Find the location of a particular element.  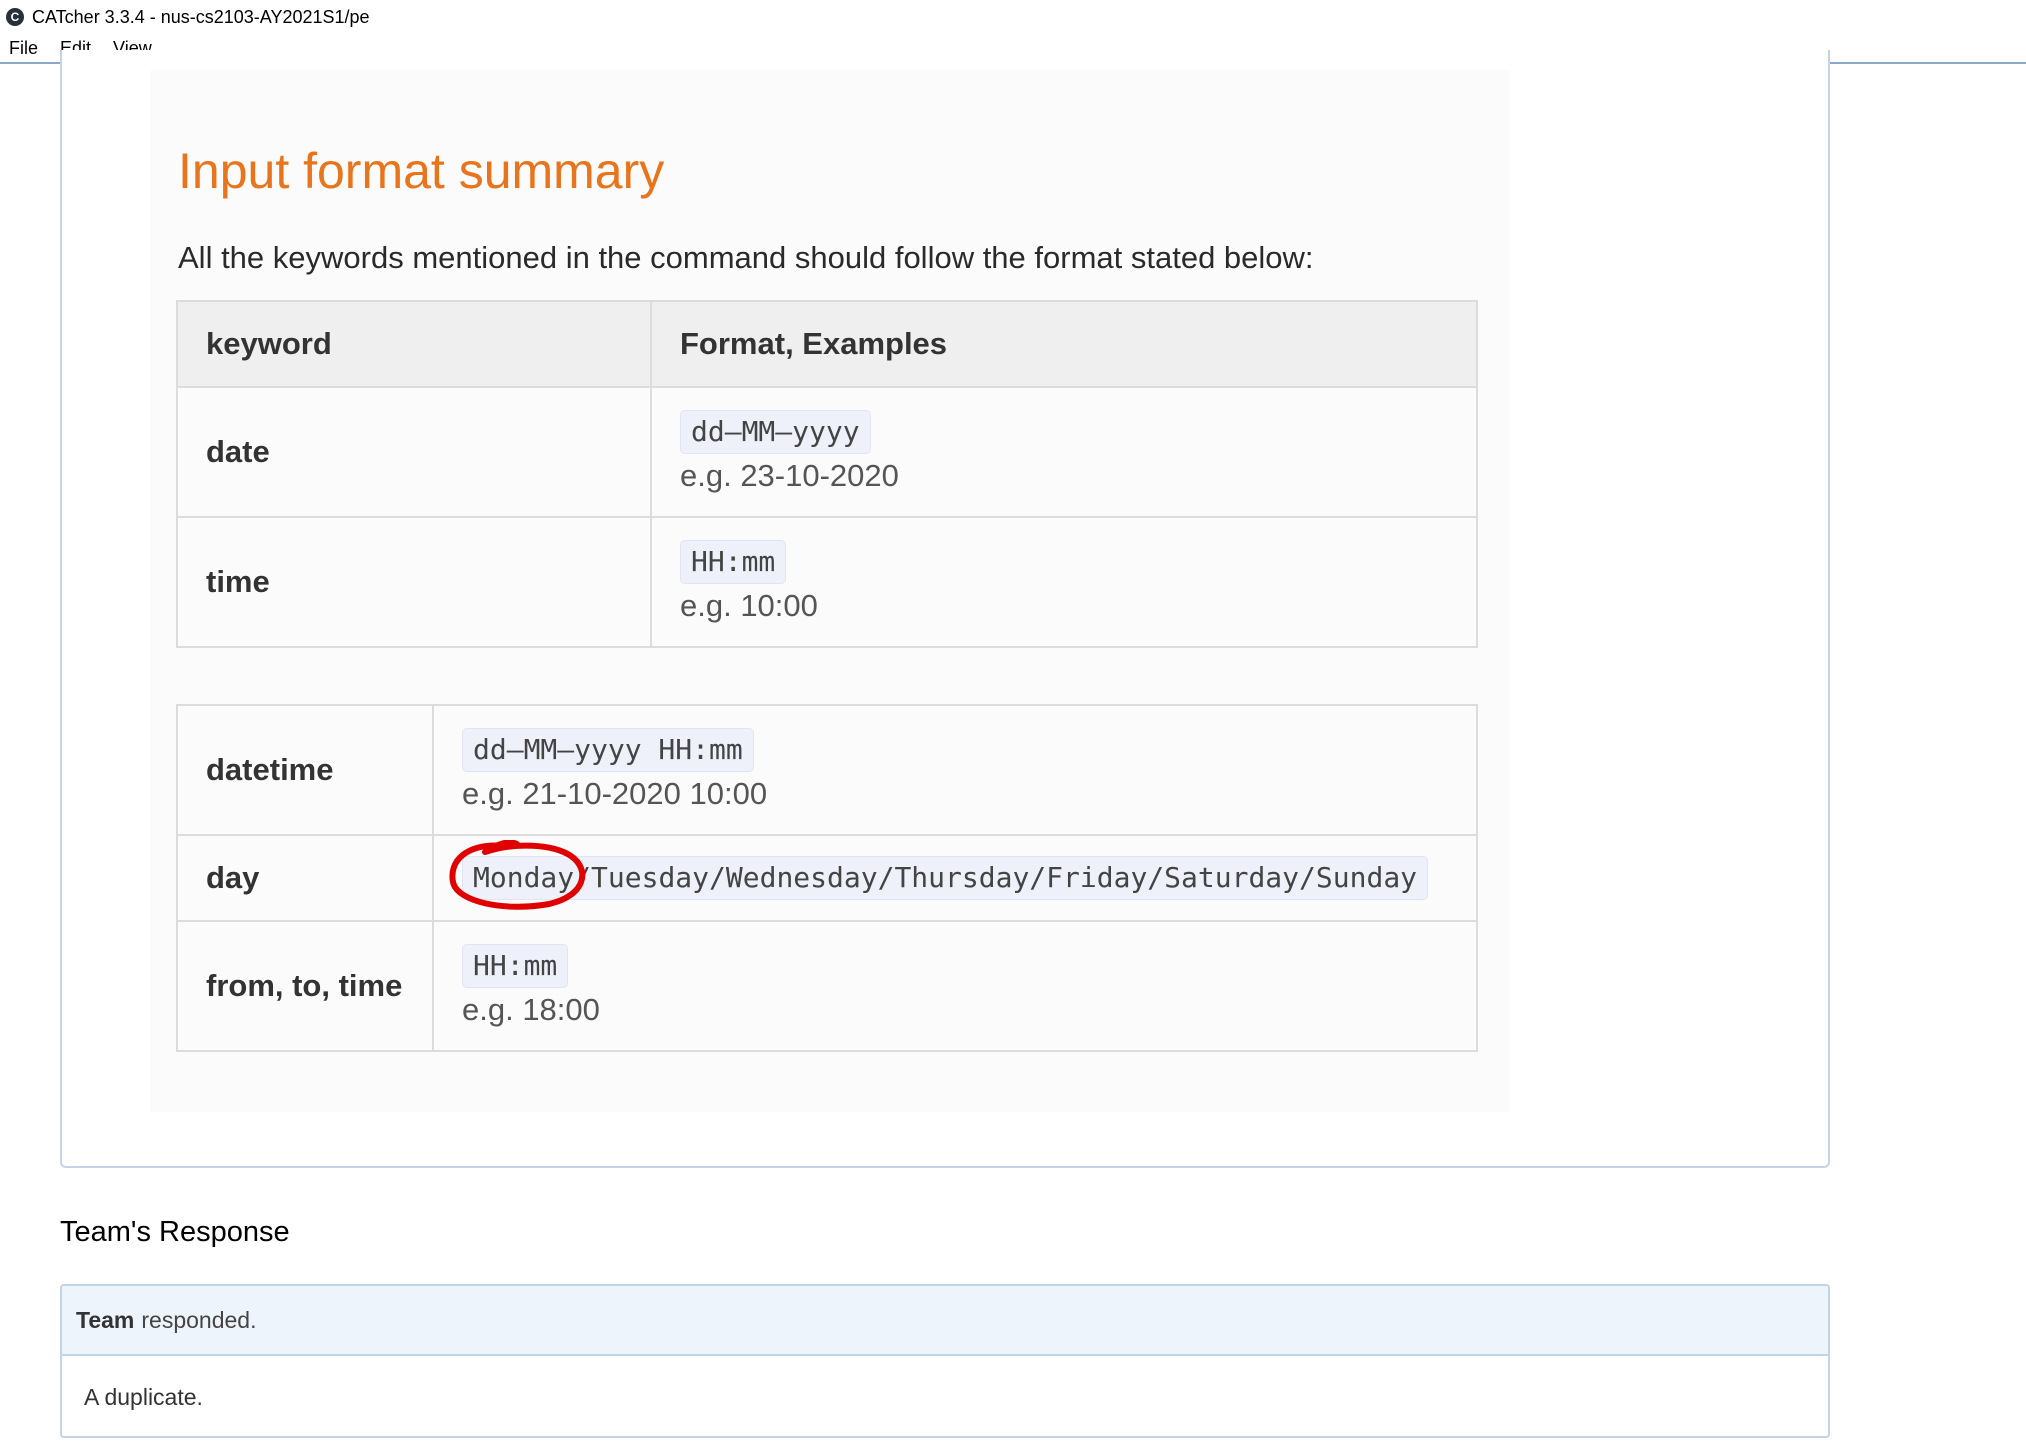

response-body: A duplicate. is located at coordinates (143, 1397).